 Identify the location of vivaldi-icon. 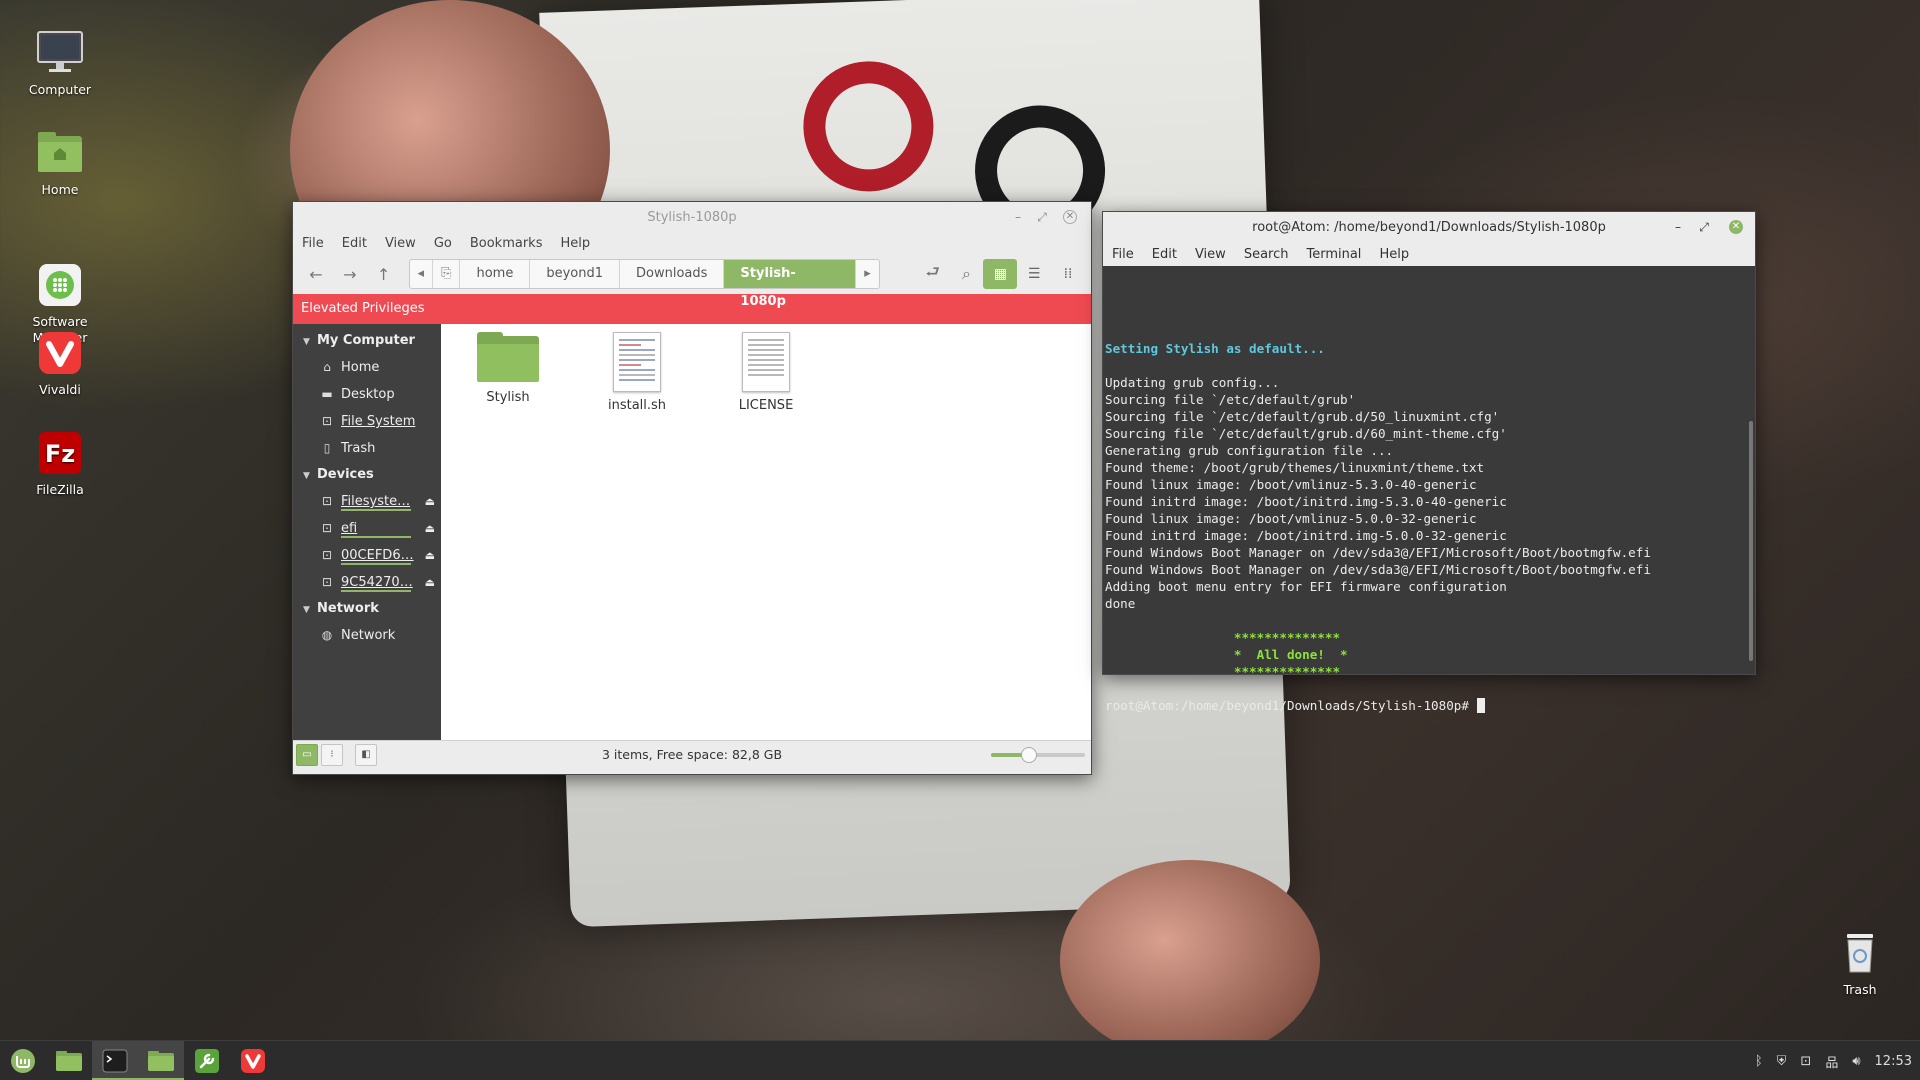
(253, 1060).